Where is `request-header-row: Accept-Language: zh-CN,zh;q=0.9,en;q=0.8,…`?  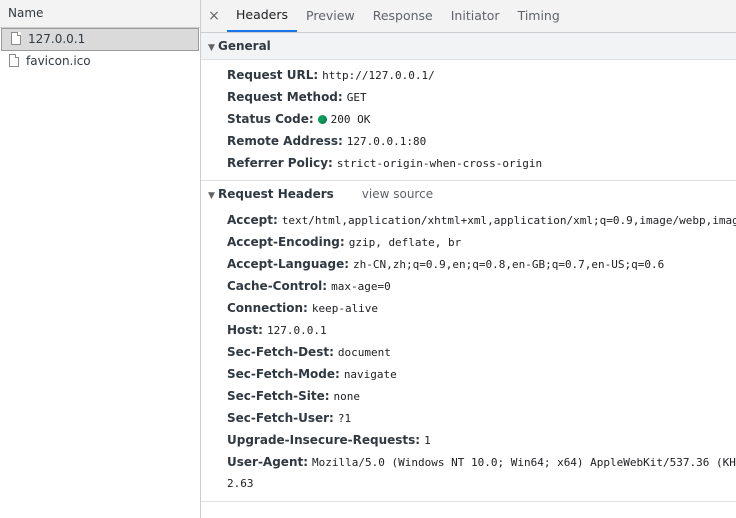 request-header-row: Accept-Language: zh-CN,zh;q=0.9,en;q=0.8,… is located at coordinates (468, 264).